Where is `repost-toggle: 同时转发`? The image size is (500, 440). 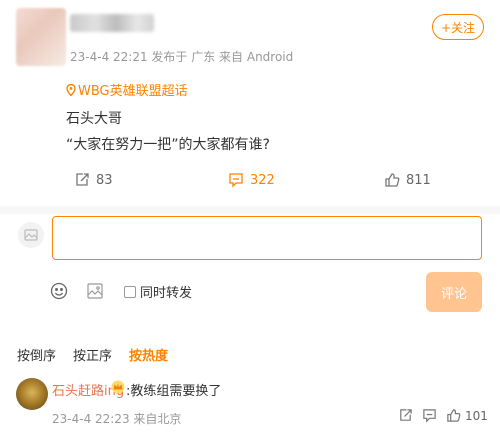
repost-toggle: 同时转发 is located at coordinates (158, 291).